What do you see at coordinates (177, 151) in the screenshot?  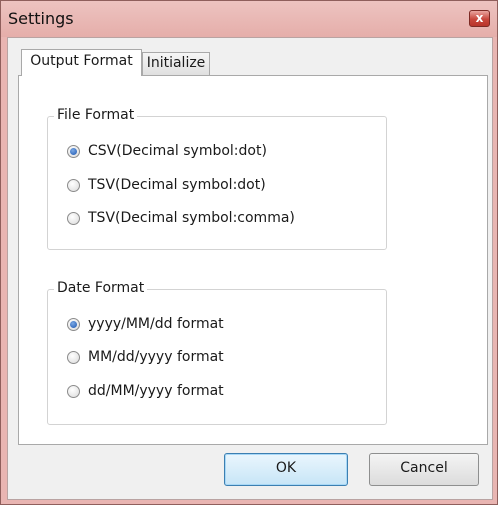 I see `radio-label: CSV(Decimal symbol:dot)` at bounding box center [177, 151].